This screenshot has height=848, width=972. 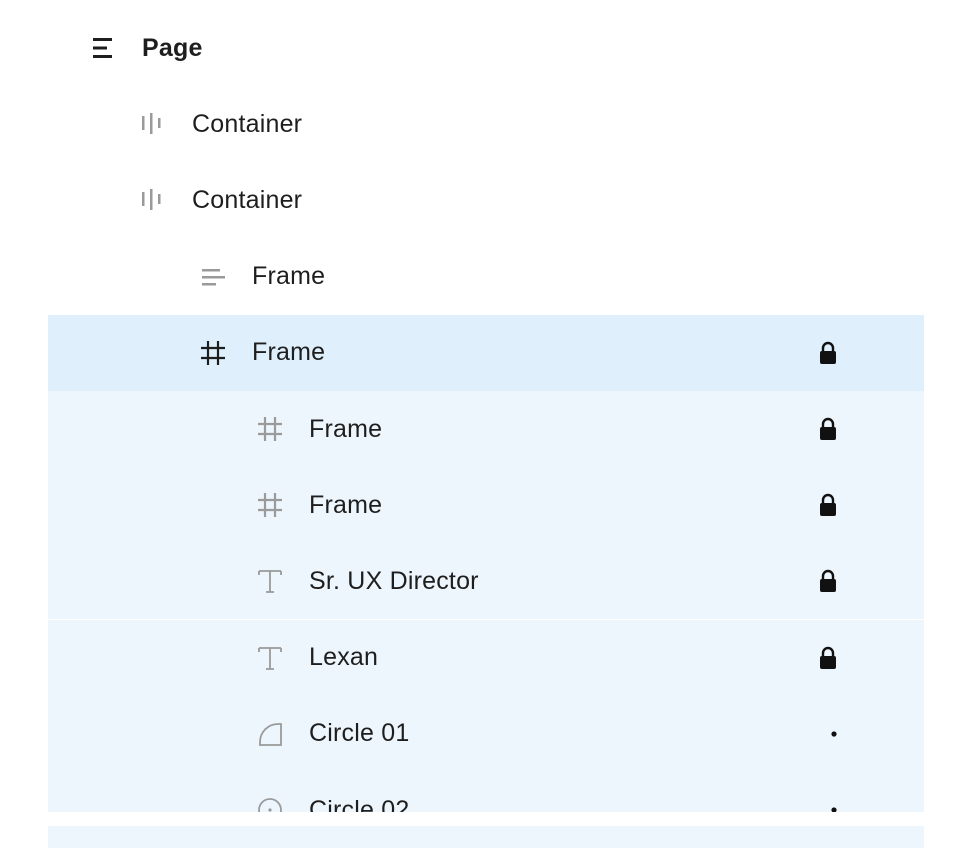 I want to click on layer-row: Lexan, so click(x=486, y=657).